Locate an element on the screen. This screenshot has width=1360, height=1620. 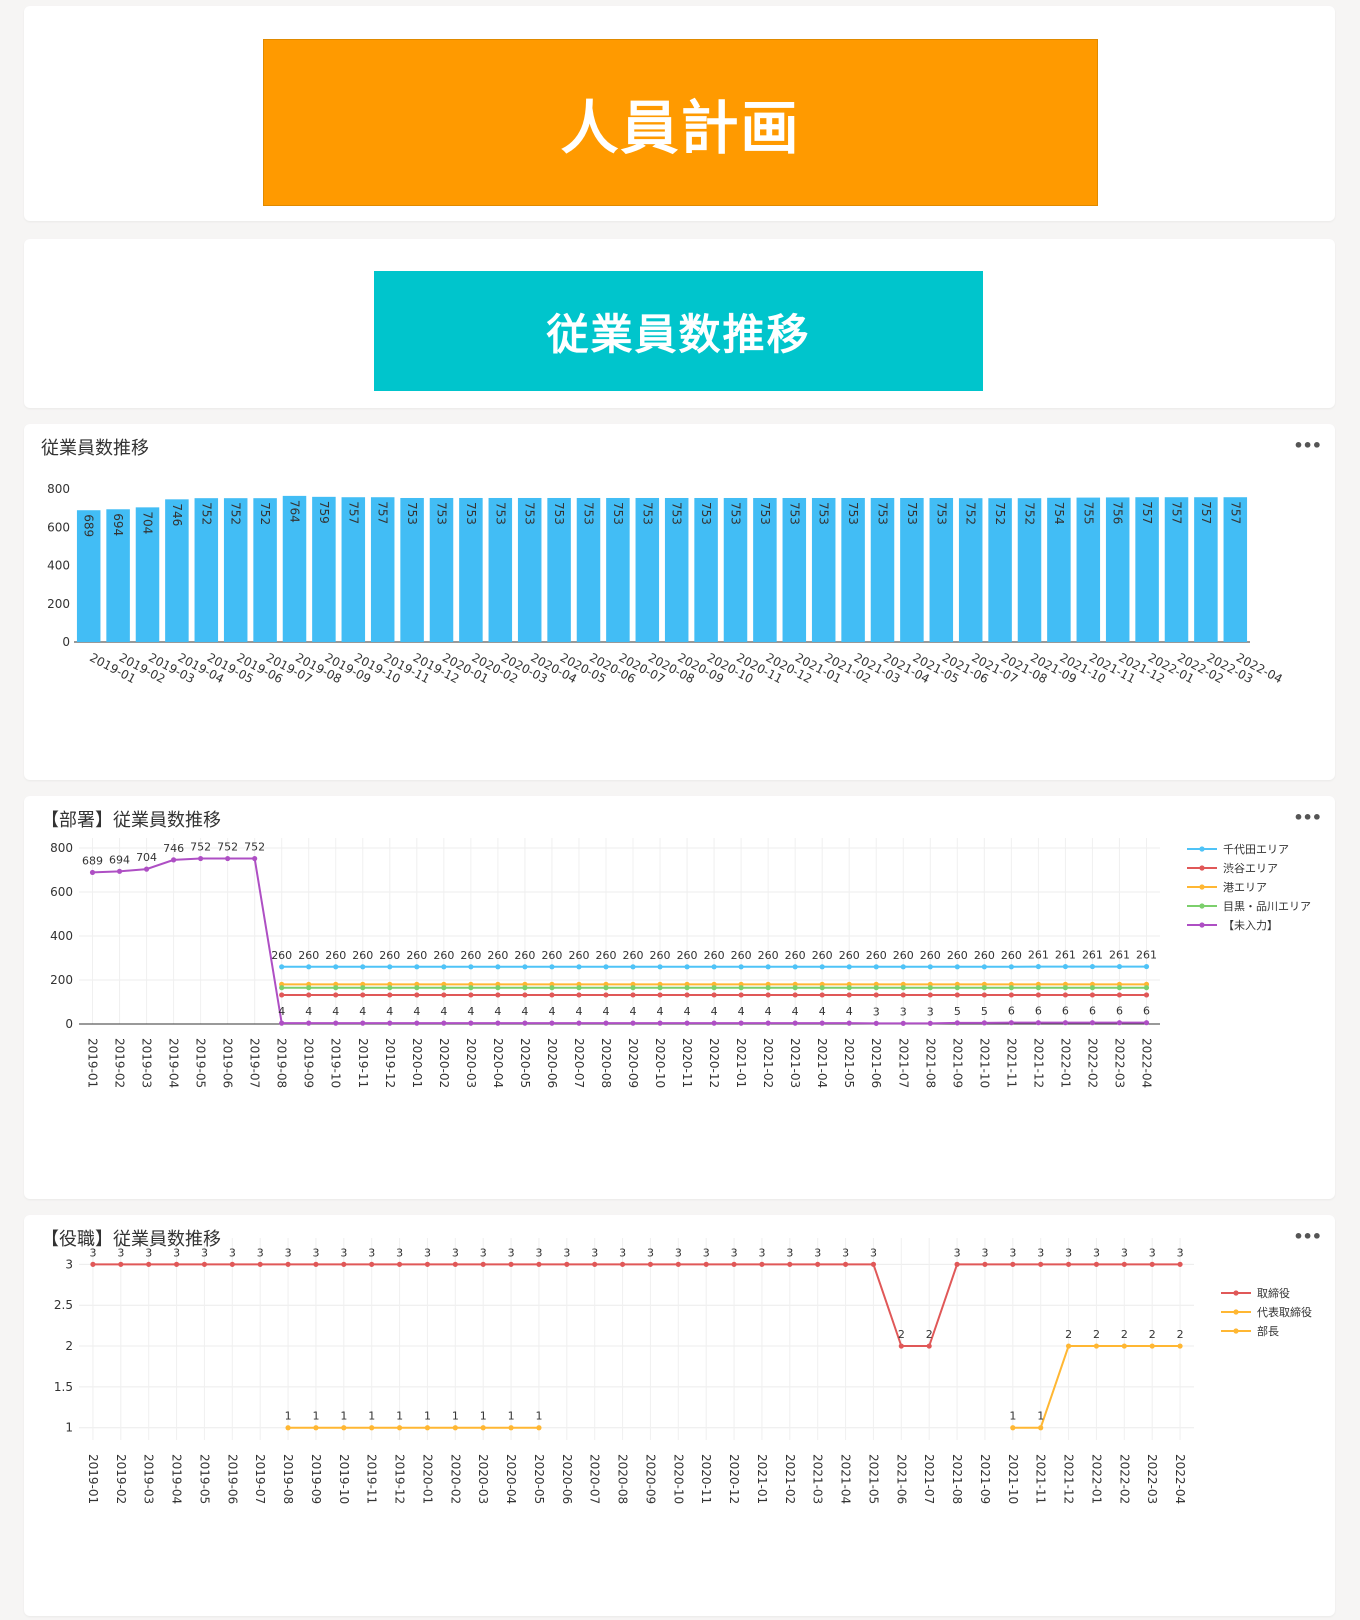
x-tick-label: 2021-08 is located at coordinates (930, 1063).